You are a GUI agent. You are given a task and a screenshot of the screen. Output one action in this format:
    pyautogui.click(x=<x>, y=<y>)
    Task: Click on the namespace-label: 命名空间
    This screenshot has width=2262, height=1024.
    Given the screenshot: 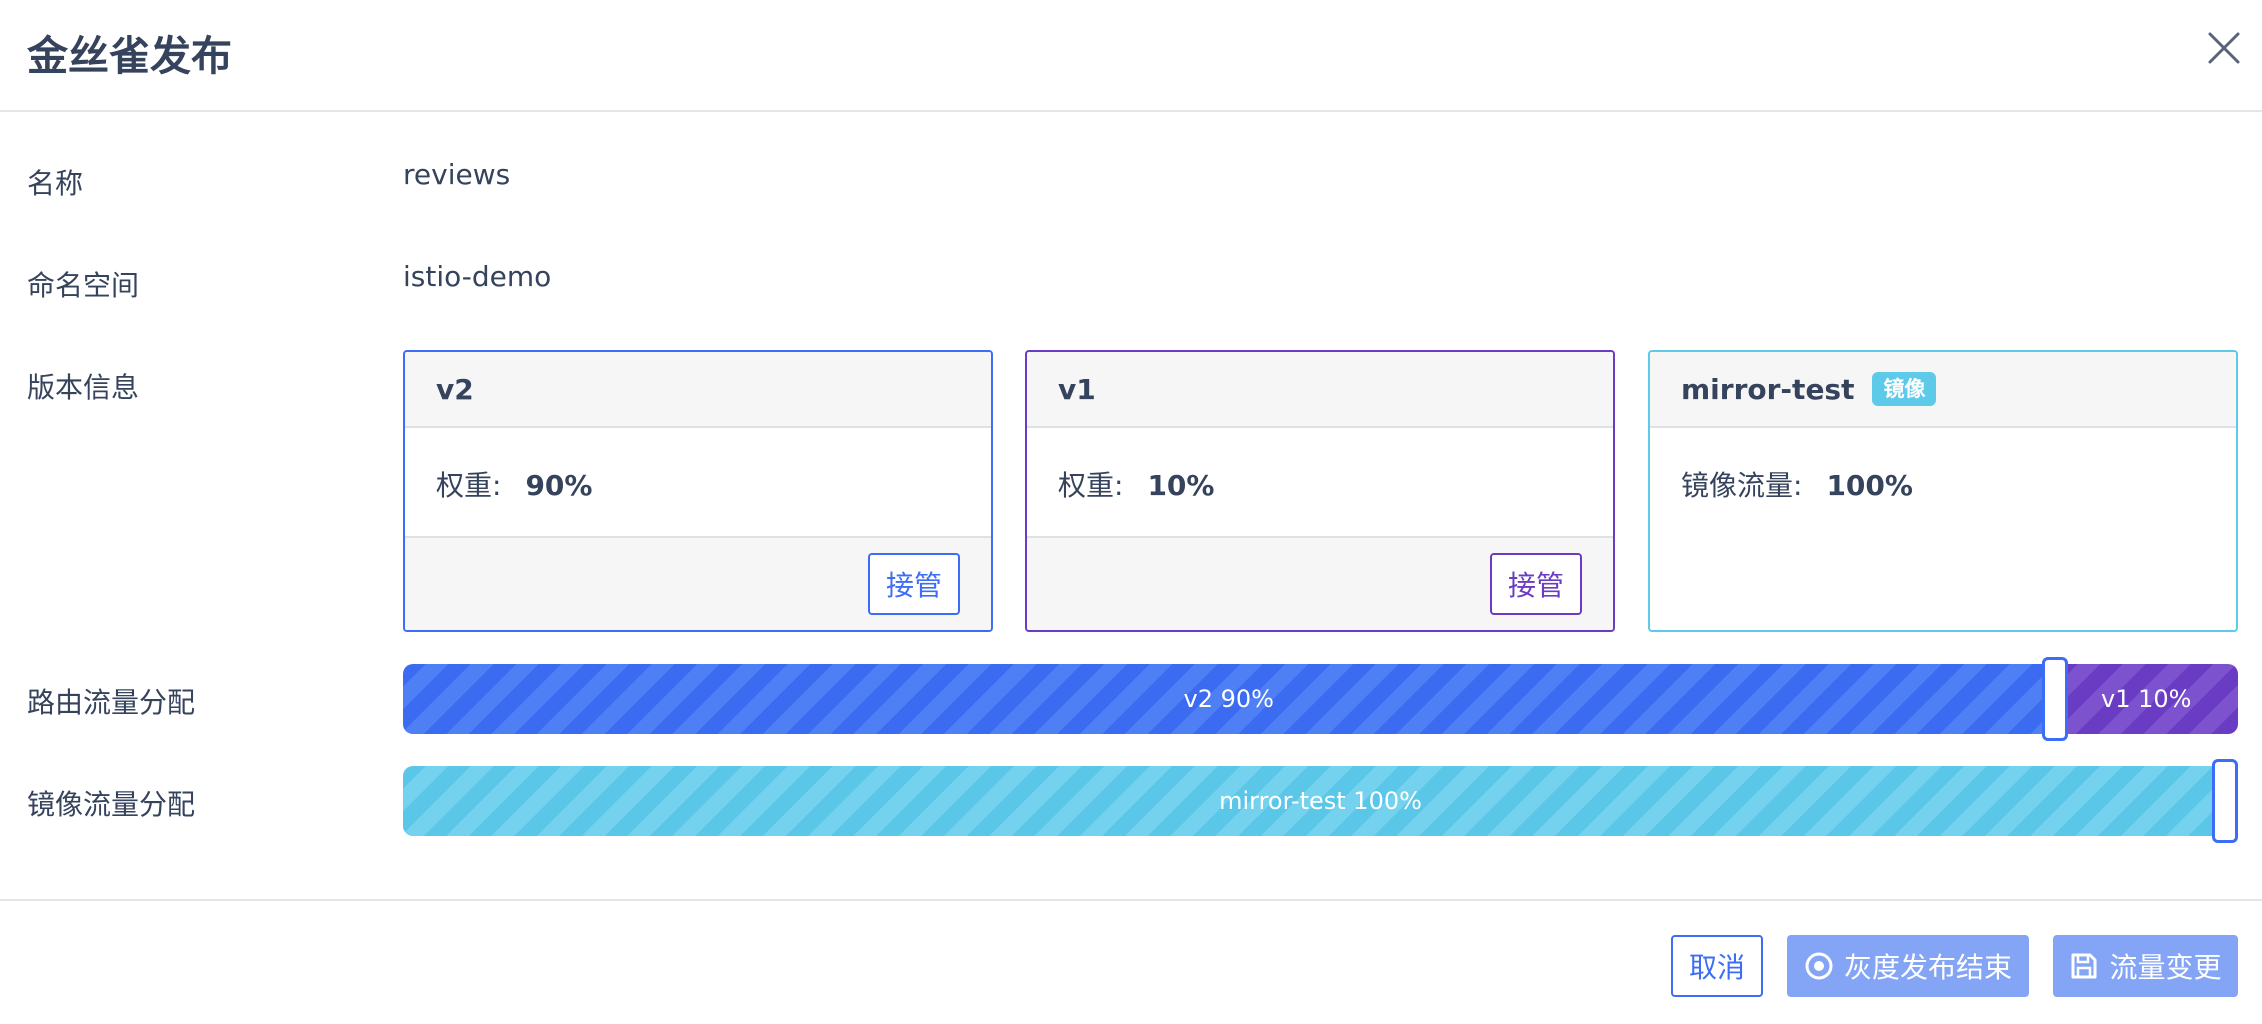 What is the action you would take?
    pyautogui.click(x=83, y=285)
    